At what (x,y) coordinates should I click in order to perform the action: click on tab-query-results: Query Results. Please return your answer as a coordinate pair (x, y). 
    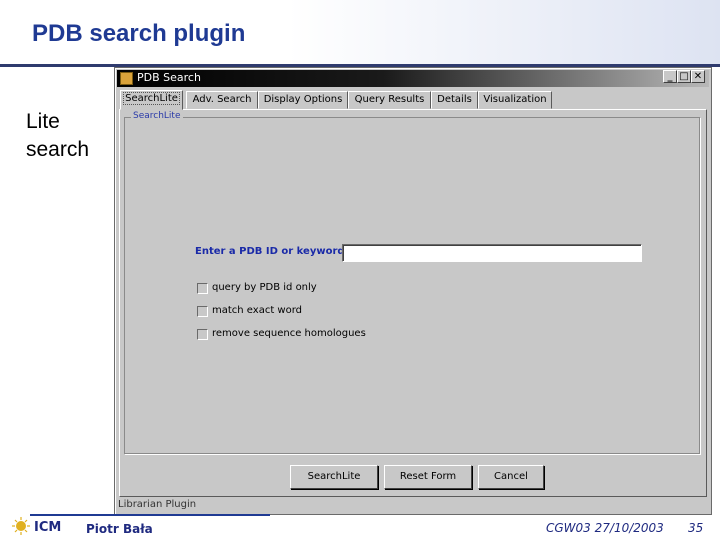
    Looking at the image, I should click on (389, 100).